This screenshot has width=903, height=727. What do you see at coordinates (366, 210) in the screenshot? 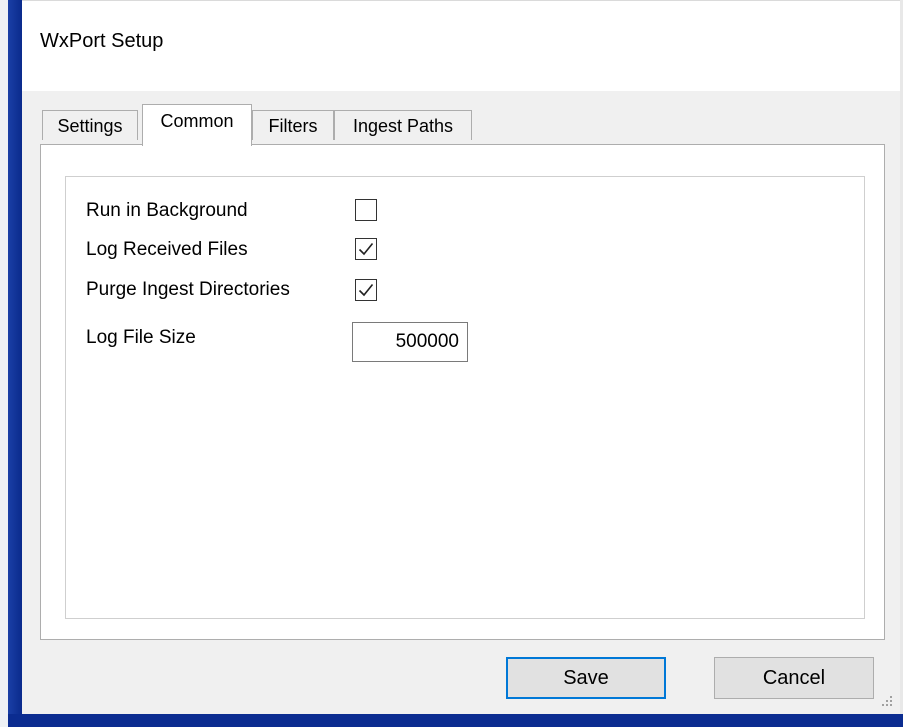
I see `run-in-background-checkbox` at bounding box center [366, 210].